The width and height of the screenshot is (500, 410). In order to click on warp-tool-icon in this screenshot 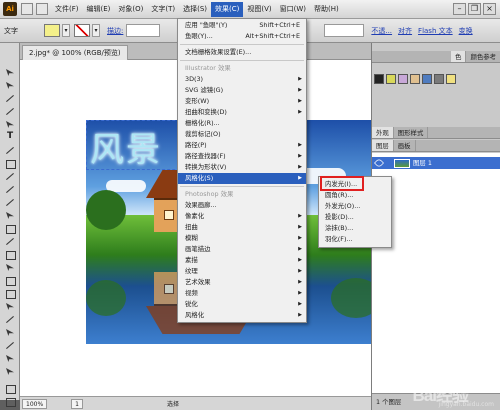, I will do `click(10, 241)`.